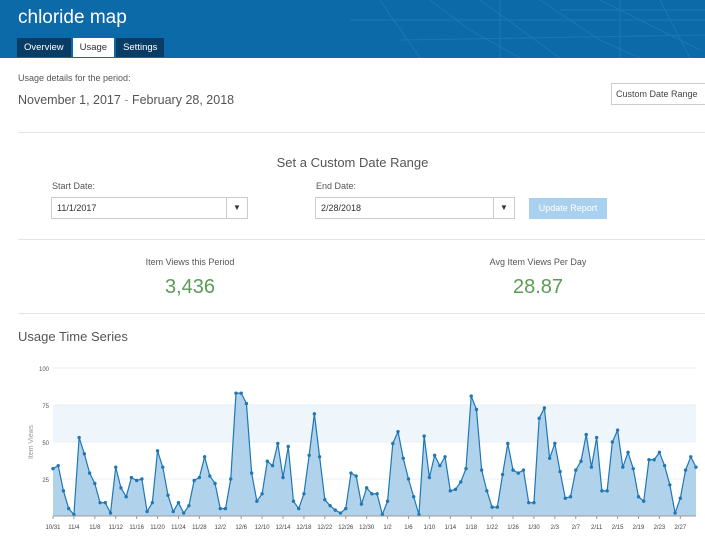 This screenshot has width=705, height=547. Describe the element at coordinates (538, 287) in the screenshot. I see `avg-views-value: 28.87` at that location.